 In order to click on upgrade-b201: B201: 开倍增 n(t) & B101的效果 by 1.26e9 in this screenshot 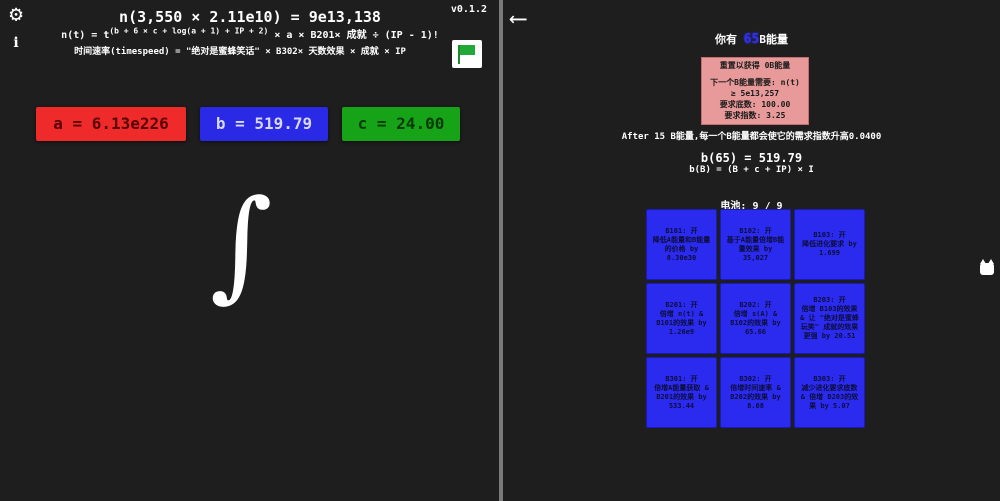, I will do `click(681, 318)`.